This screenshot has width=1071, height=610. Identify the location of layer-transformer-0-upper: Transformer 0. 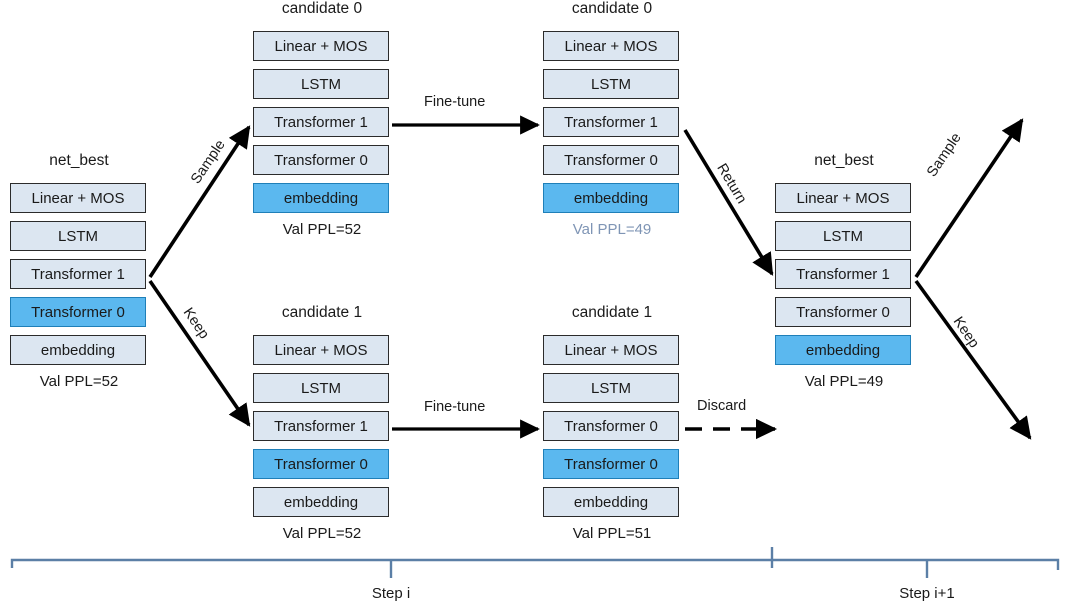
(611, 426).